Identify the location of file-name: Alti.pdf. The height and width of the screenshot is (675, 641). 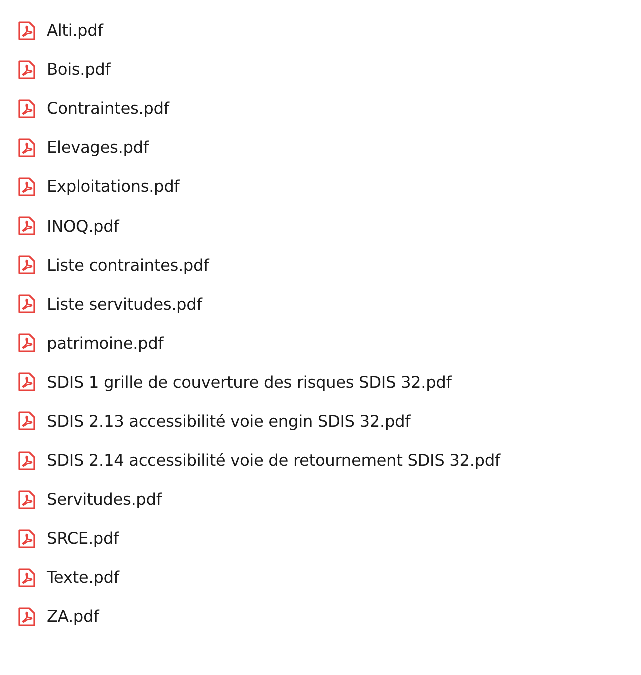
(75, 30).